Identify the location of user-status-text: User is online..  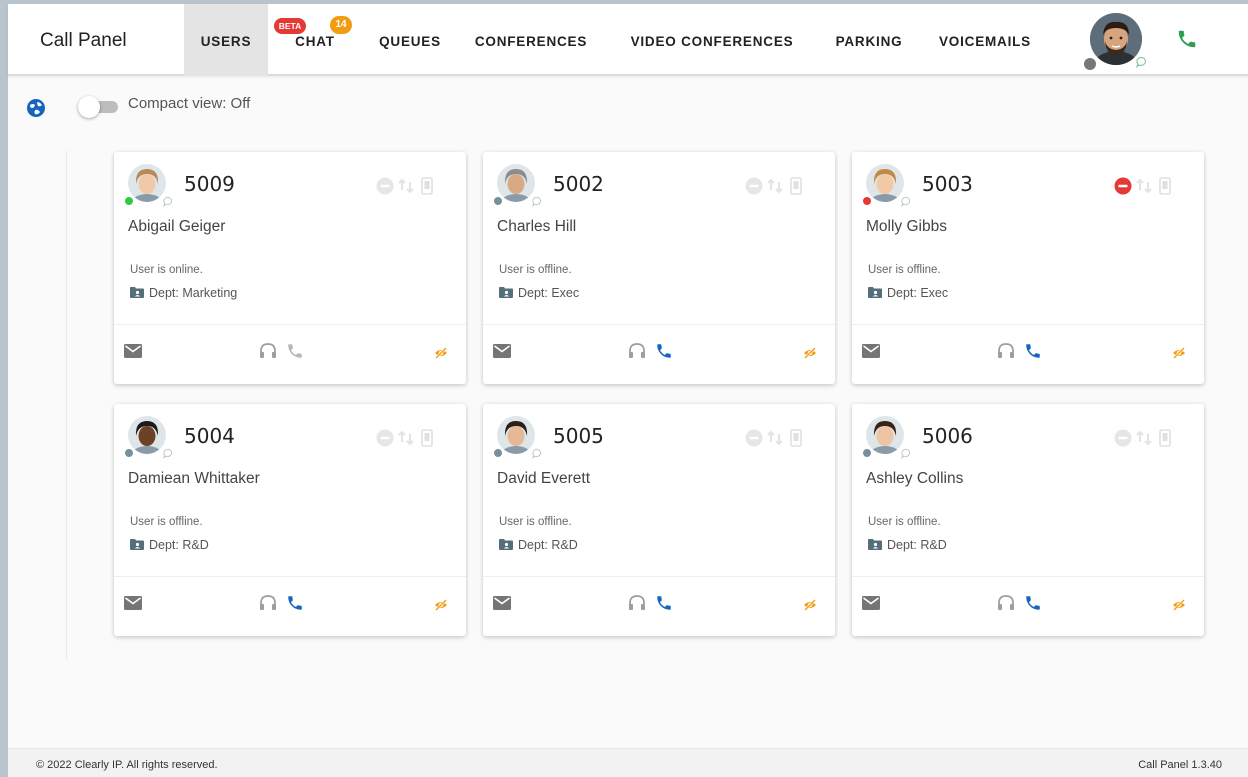
(166, 270).